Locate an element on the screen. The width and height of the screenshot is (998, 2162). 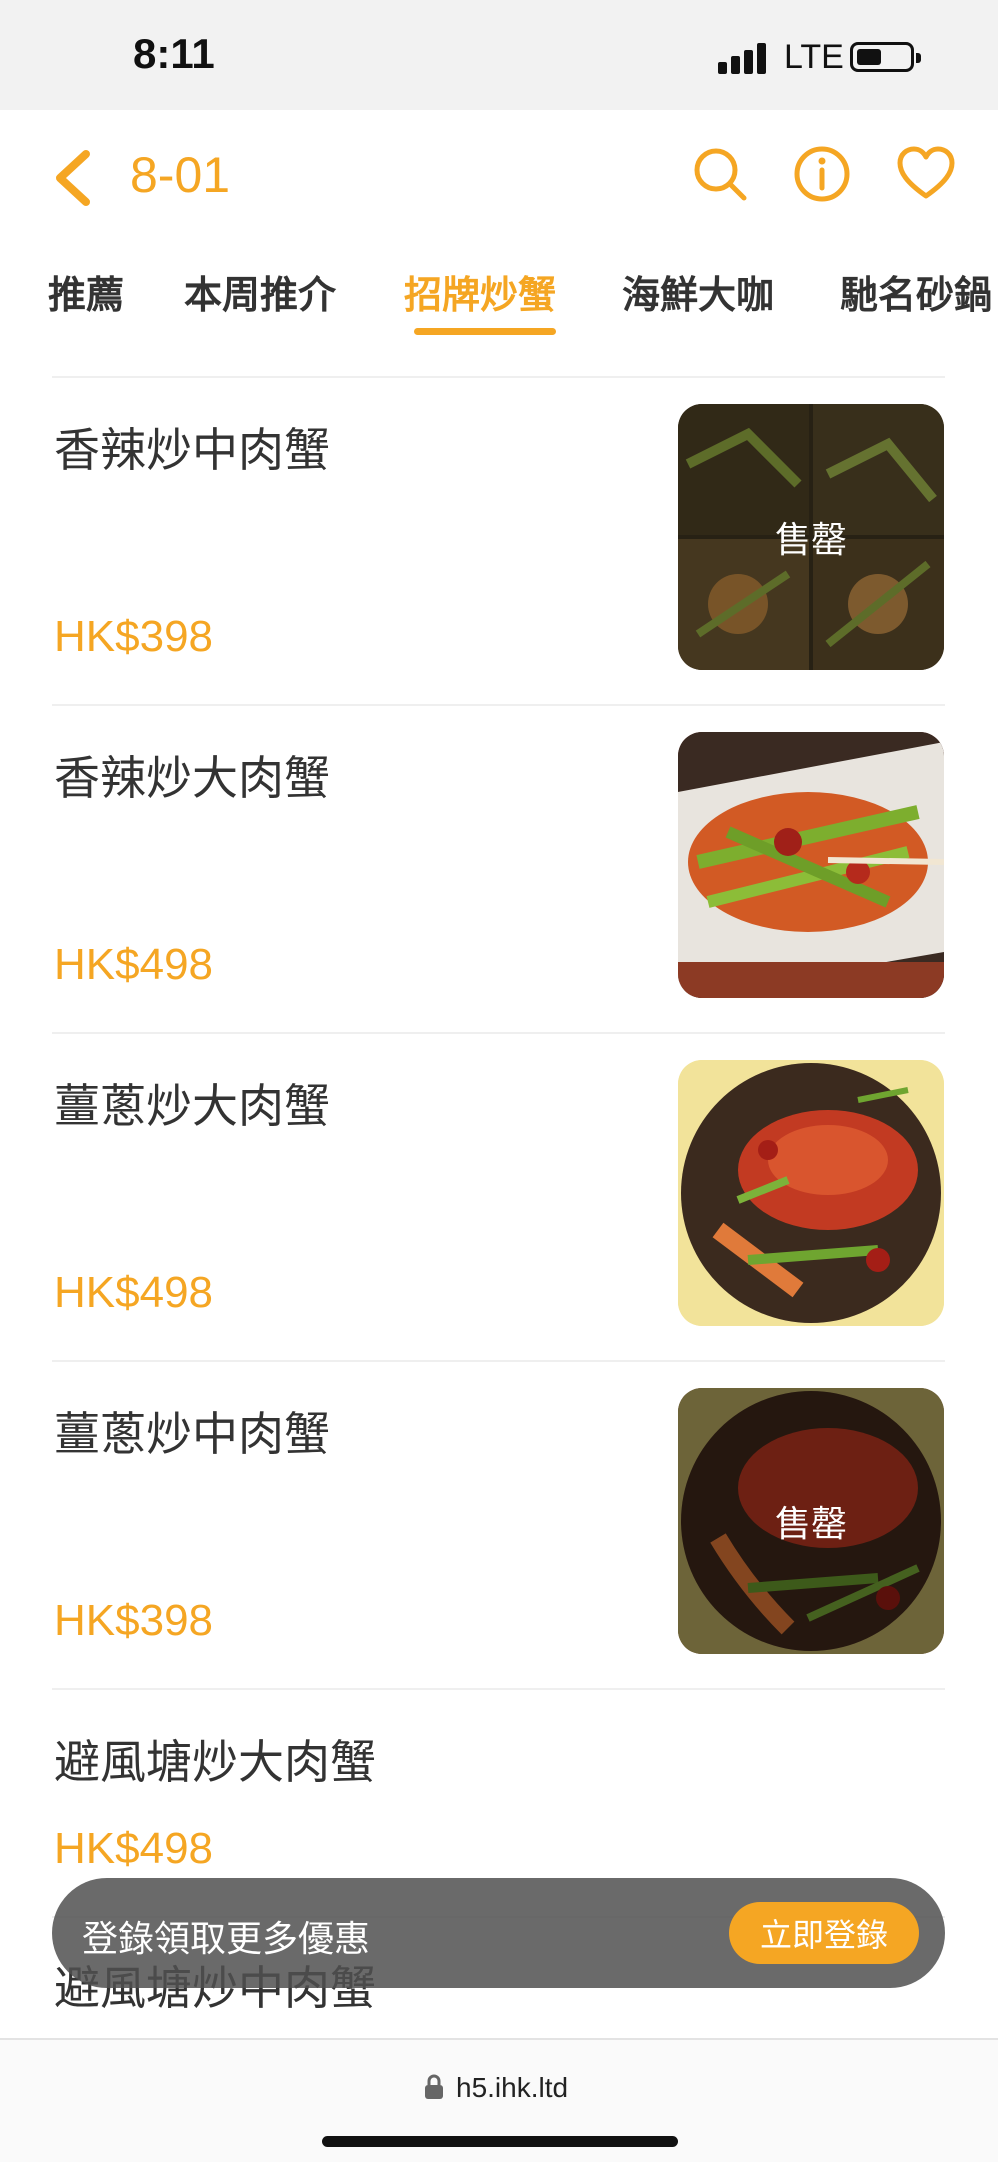
heart-icon is located at coordinates (926, 174).